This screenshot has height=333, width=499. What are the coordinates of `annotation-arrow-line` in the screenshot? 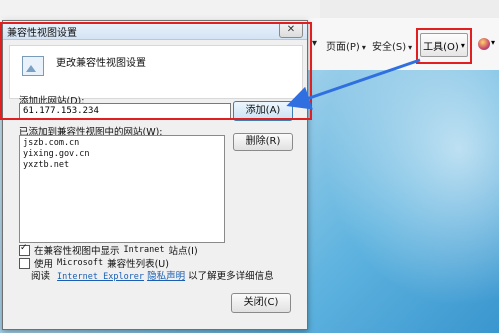 It's located at (353, 84).